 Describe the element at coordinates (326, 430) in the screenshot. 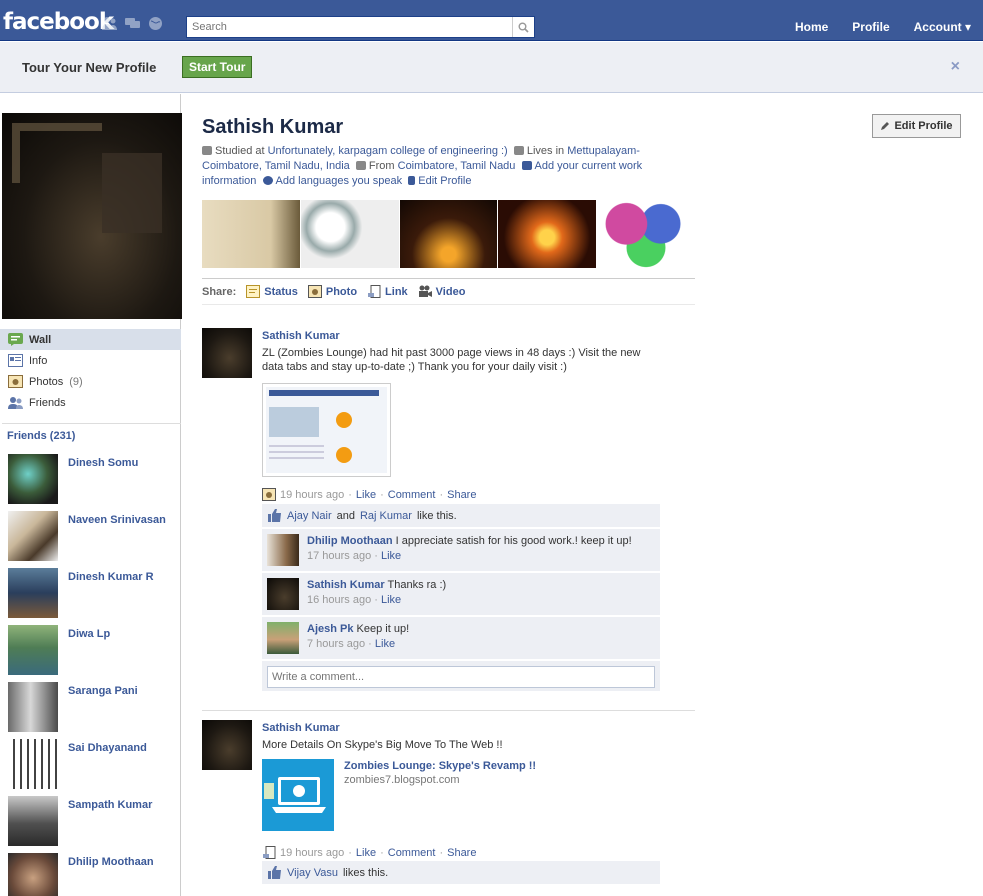

I see `attached-photo` at that location.